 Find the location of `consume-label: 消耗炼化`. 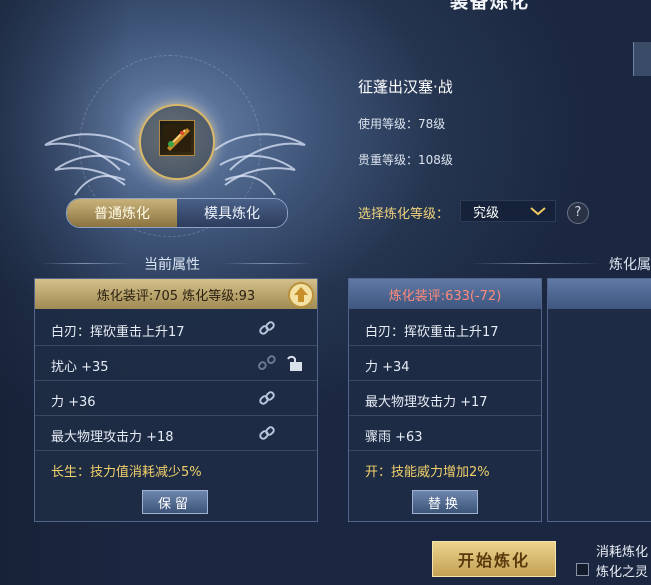

consume-label: 消耗炼化 is located at coordinates (622, 552).